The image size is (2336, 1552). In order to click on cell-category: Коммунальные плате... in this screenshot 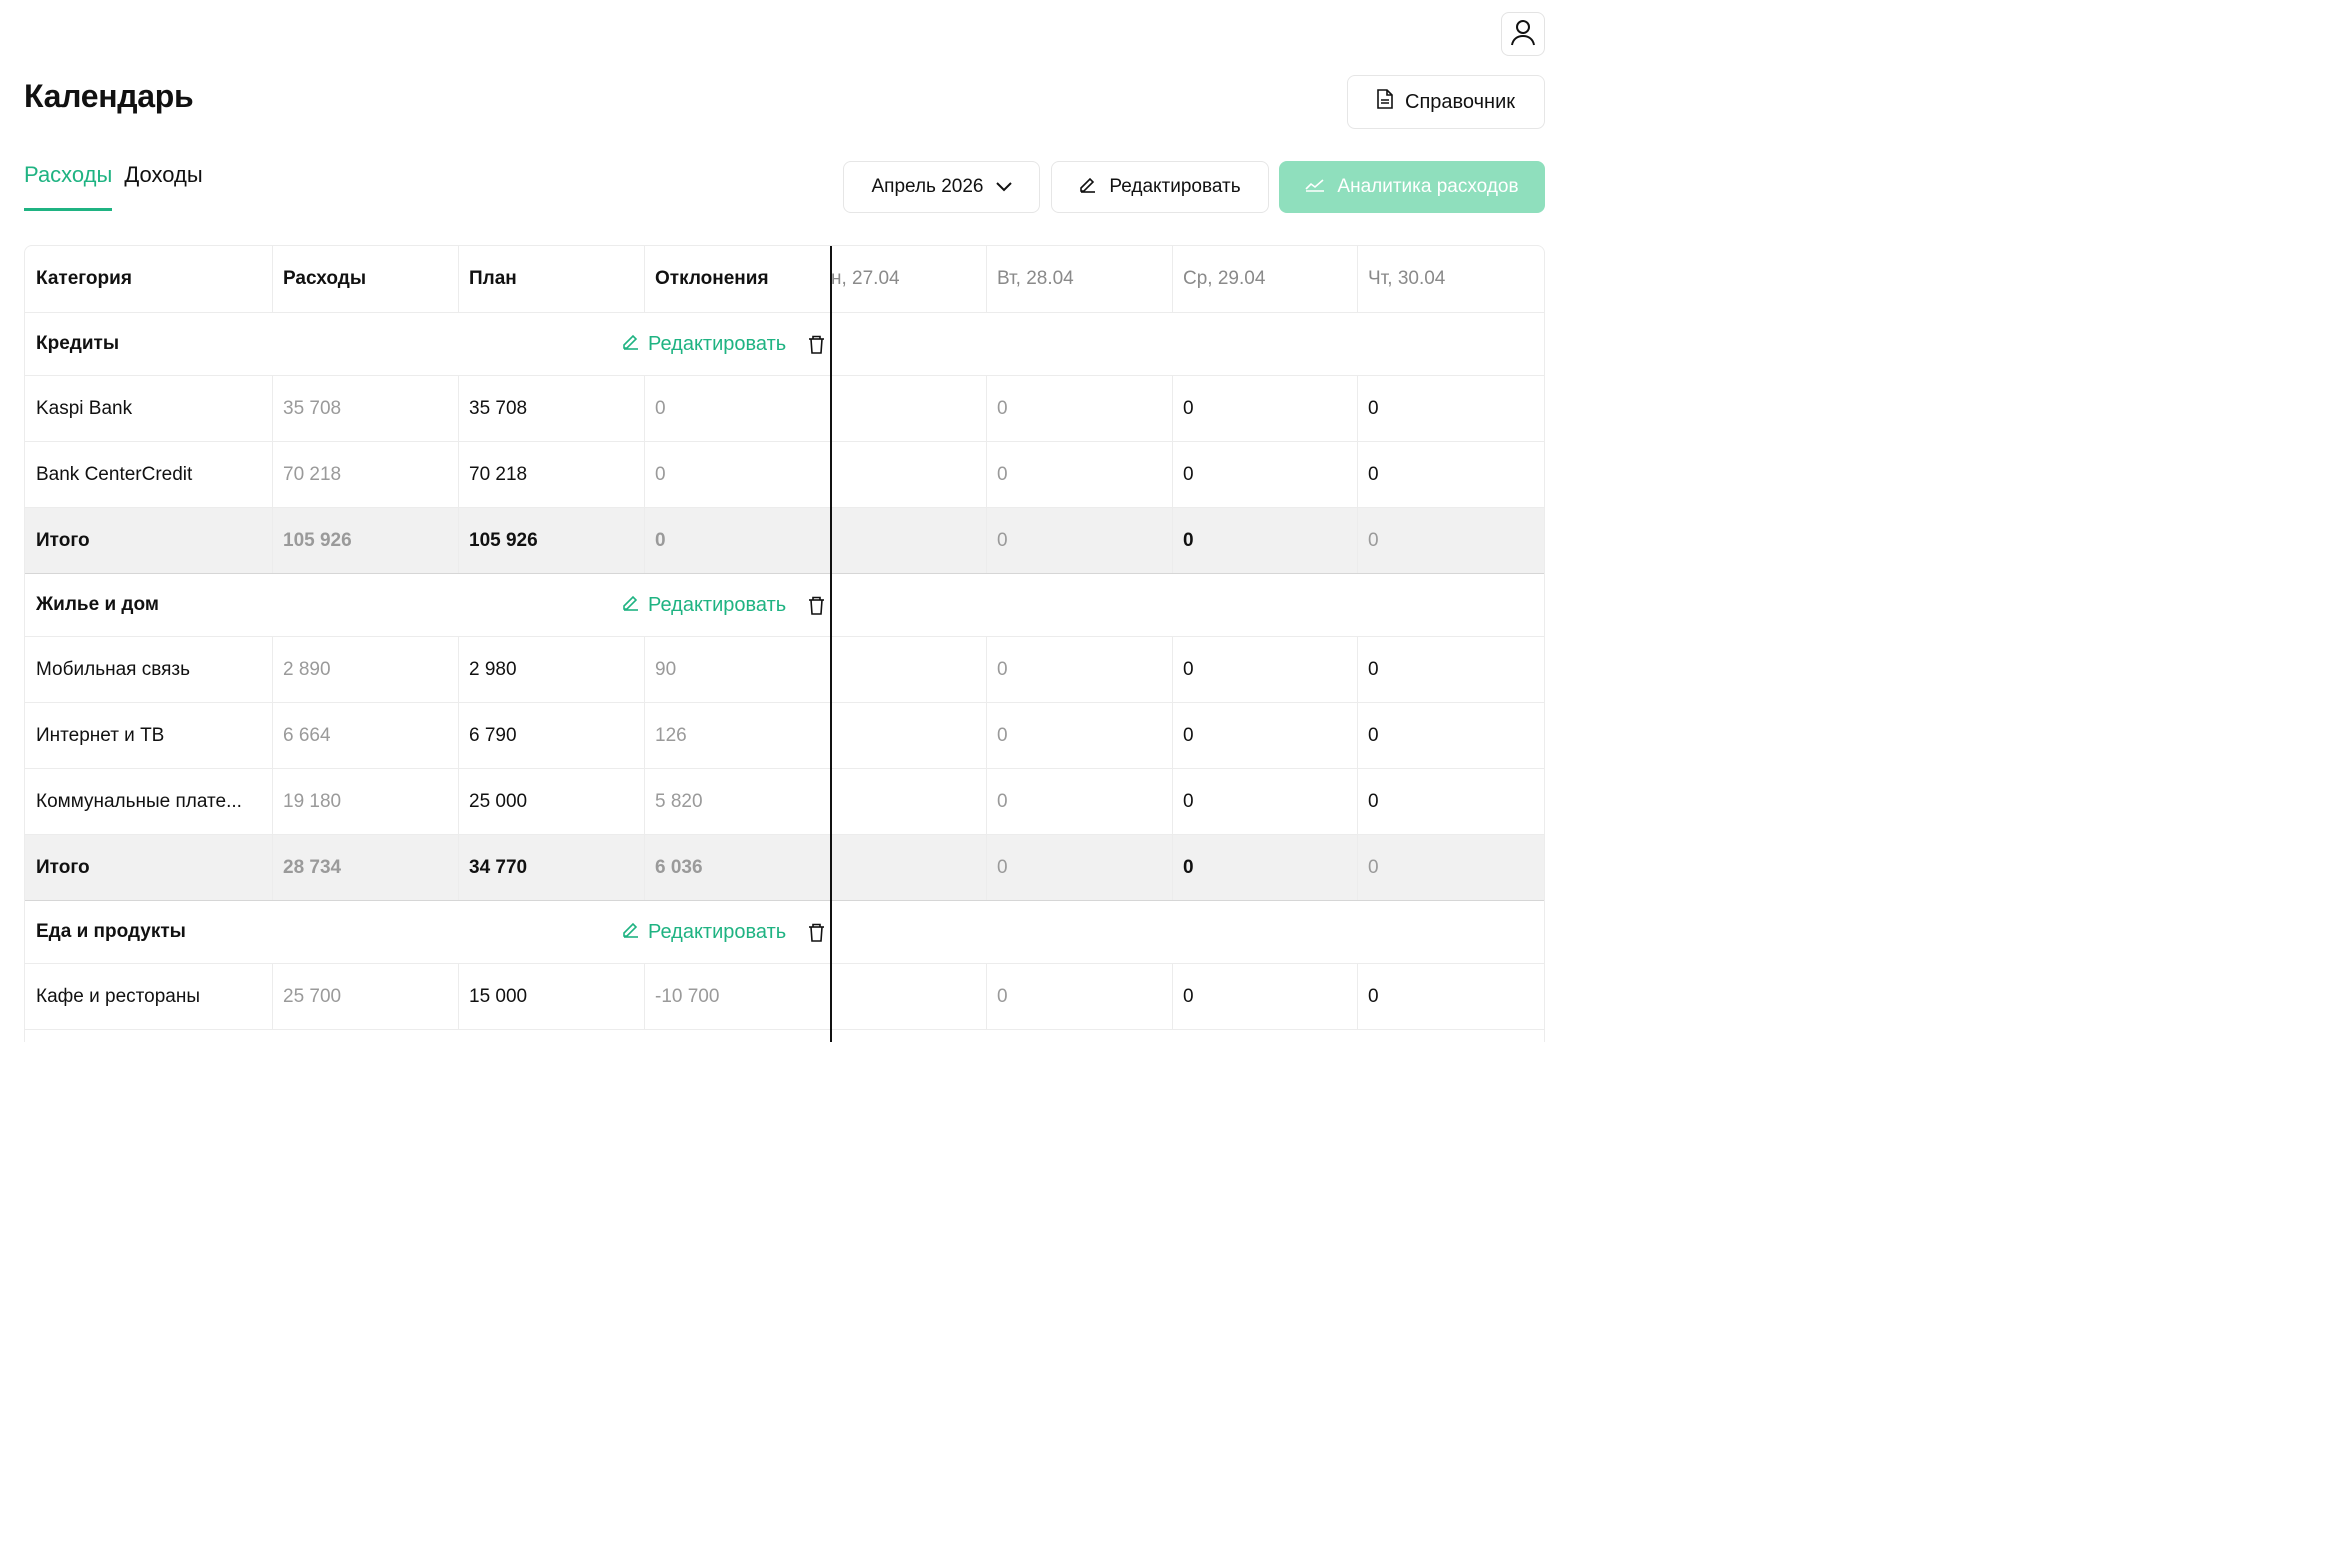, I will do `click(139, 801)`.